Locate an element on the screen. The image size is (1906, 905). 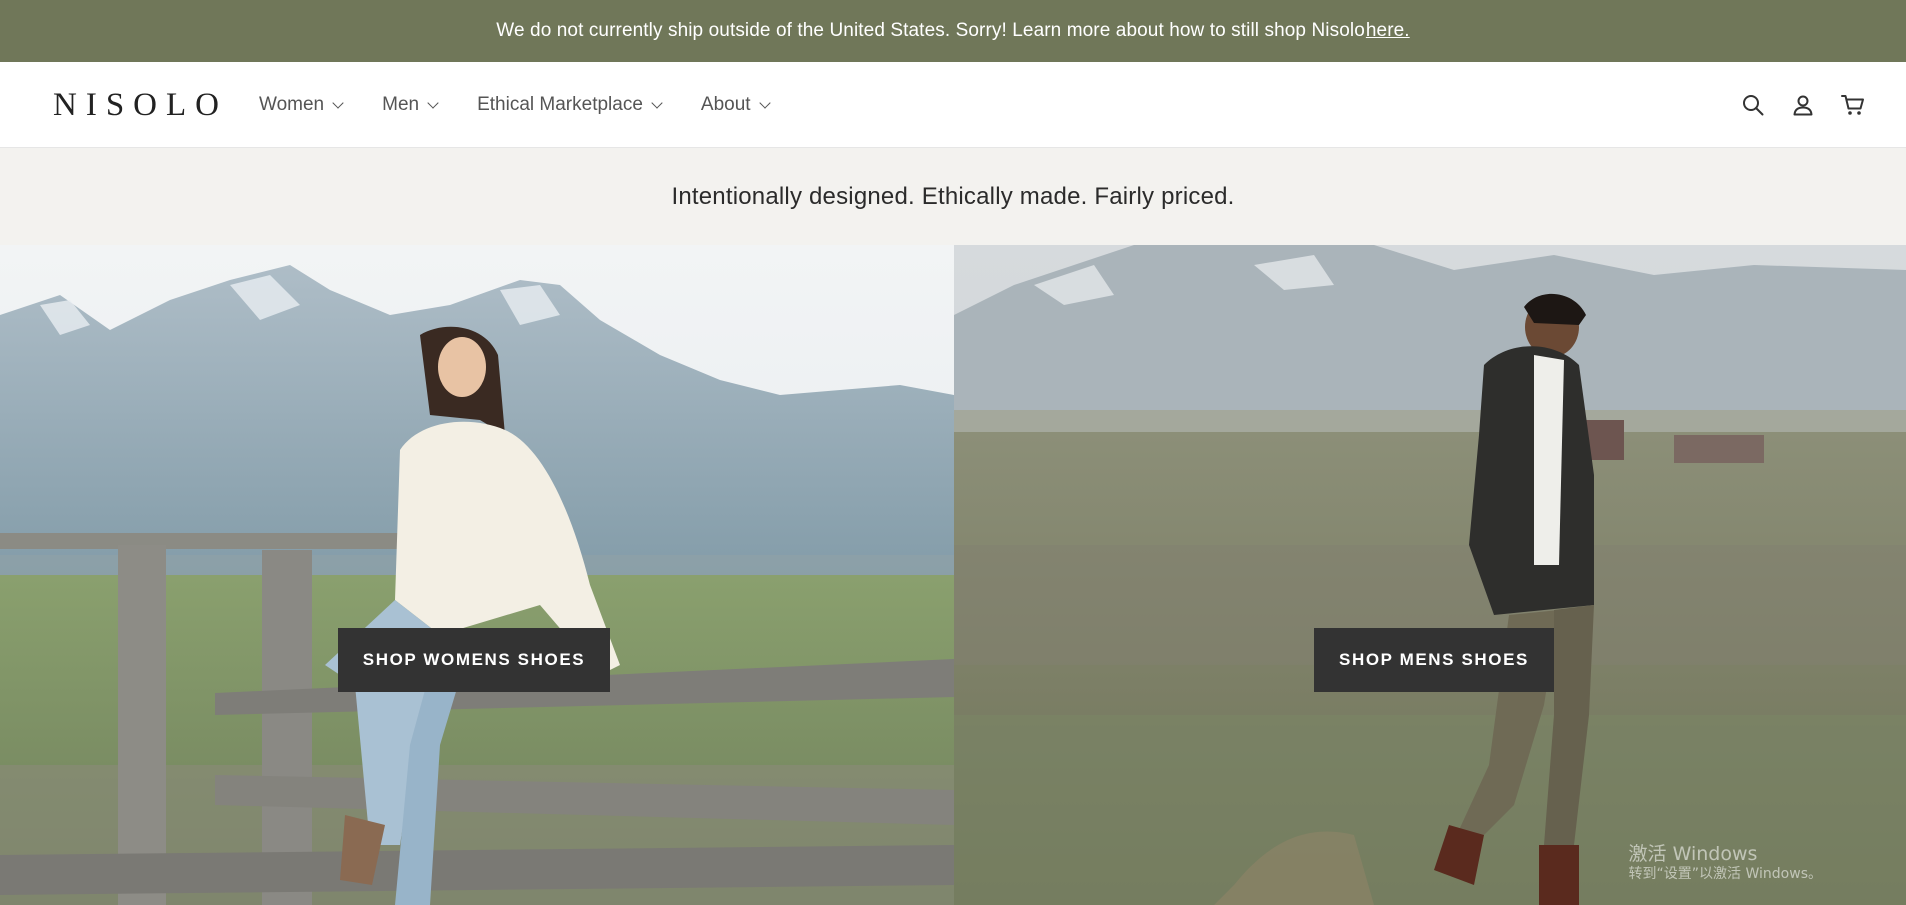
nisolo-logo: NISOLO is located at coordinates (140, 105).